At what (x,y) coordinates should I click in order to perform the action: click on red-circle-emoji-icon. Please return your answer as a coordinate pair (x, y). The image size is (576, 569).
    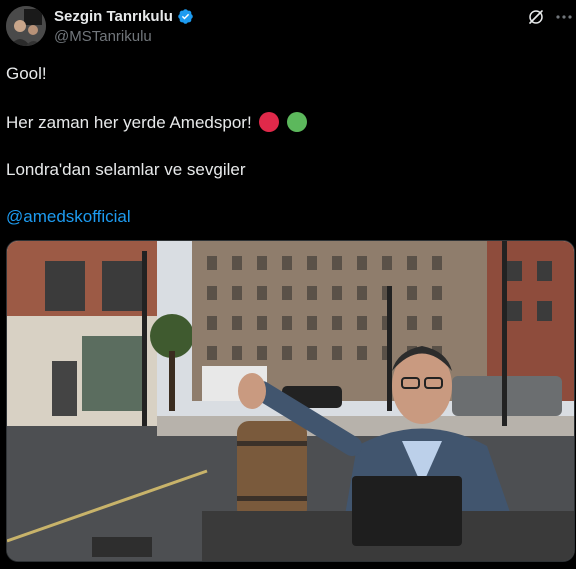
    Looking at the image, I should click on (269, 122).